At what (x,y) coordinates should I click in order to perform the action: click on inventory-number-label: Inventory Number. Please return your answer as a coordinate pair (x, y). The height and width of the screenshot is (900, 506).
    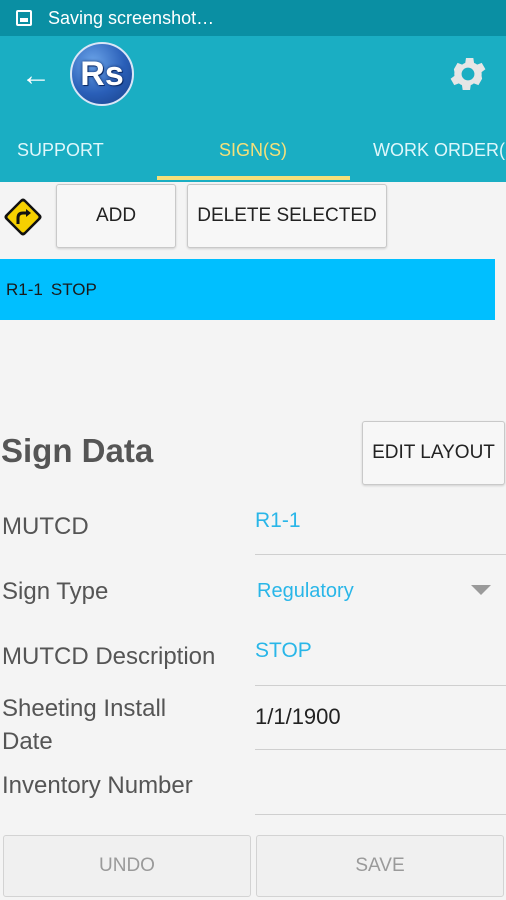
    Looking at the image, I should click on (97, 785).